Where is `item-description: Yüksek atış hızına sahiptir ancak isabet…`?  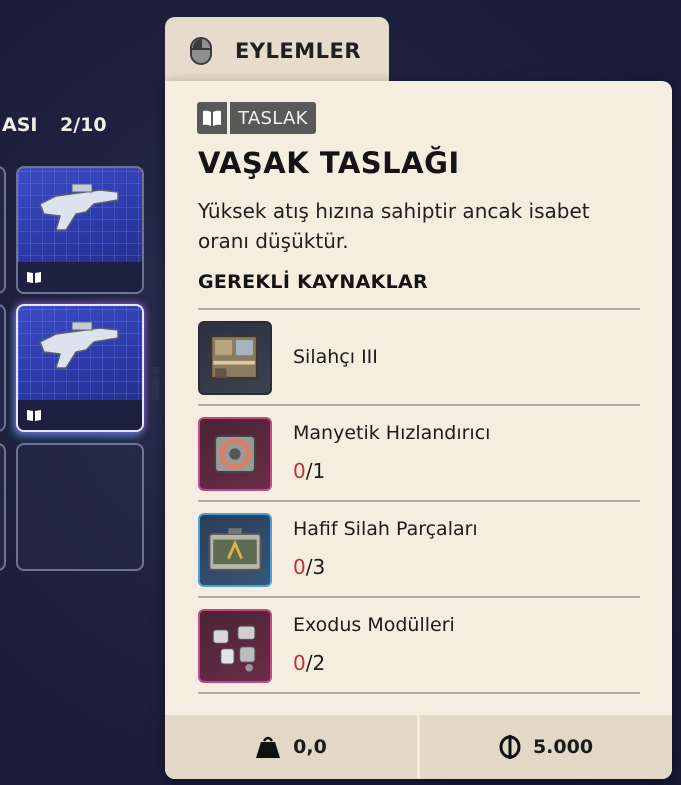
item-description: Yüksek atış hızına sahiptir ancak isabet… is located at coordinates (394, 226).